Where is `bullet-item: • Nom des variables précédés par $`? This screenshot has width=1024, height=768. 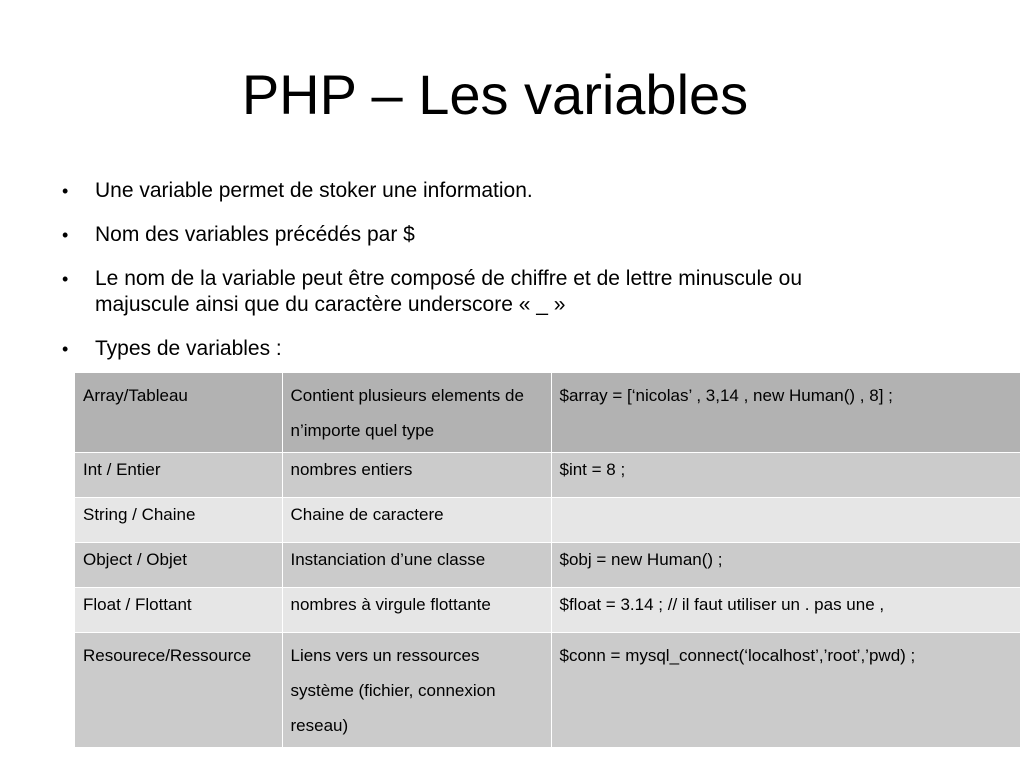 bullet-item: • Nom des variables précédés par $ is located at coordinates (510, 235).